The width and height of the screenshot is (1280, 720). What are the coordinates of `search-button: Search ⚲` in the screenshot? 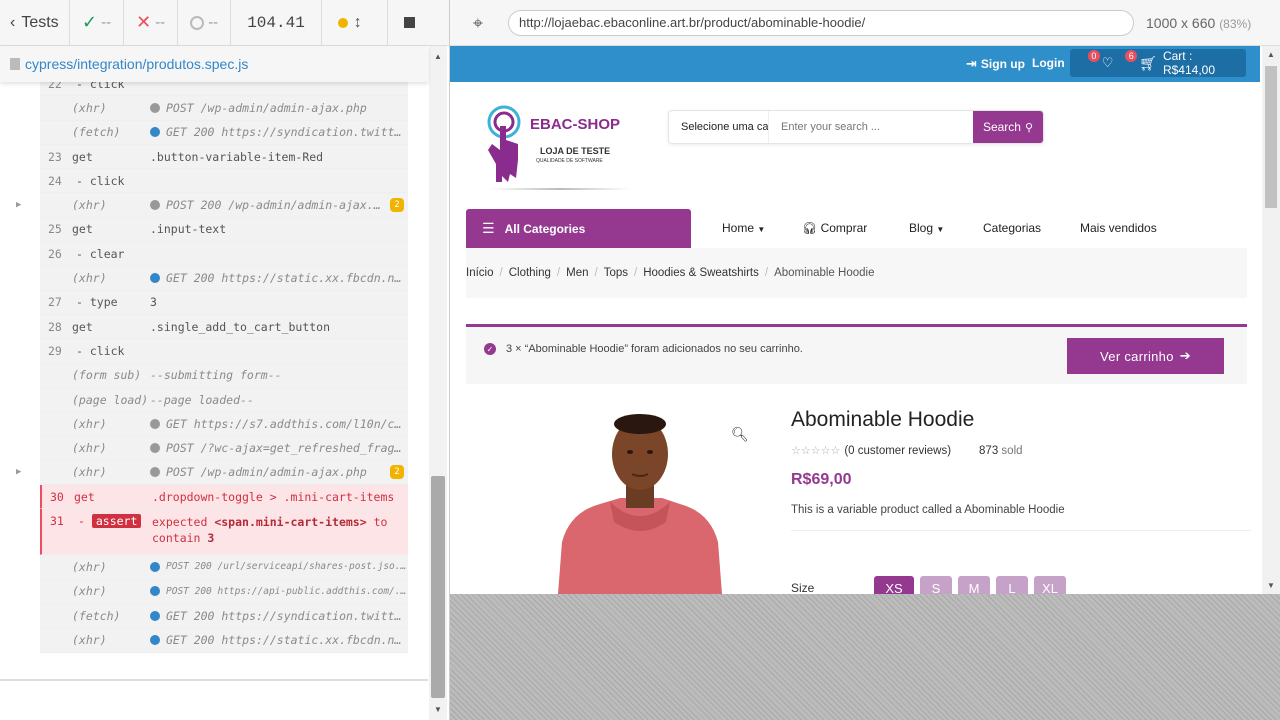 It's located at (1008, 127).